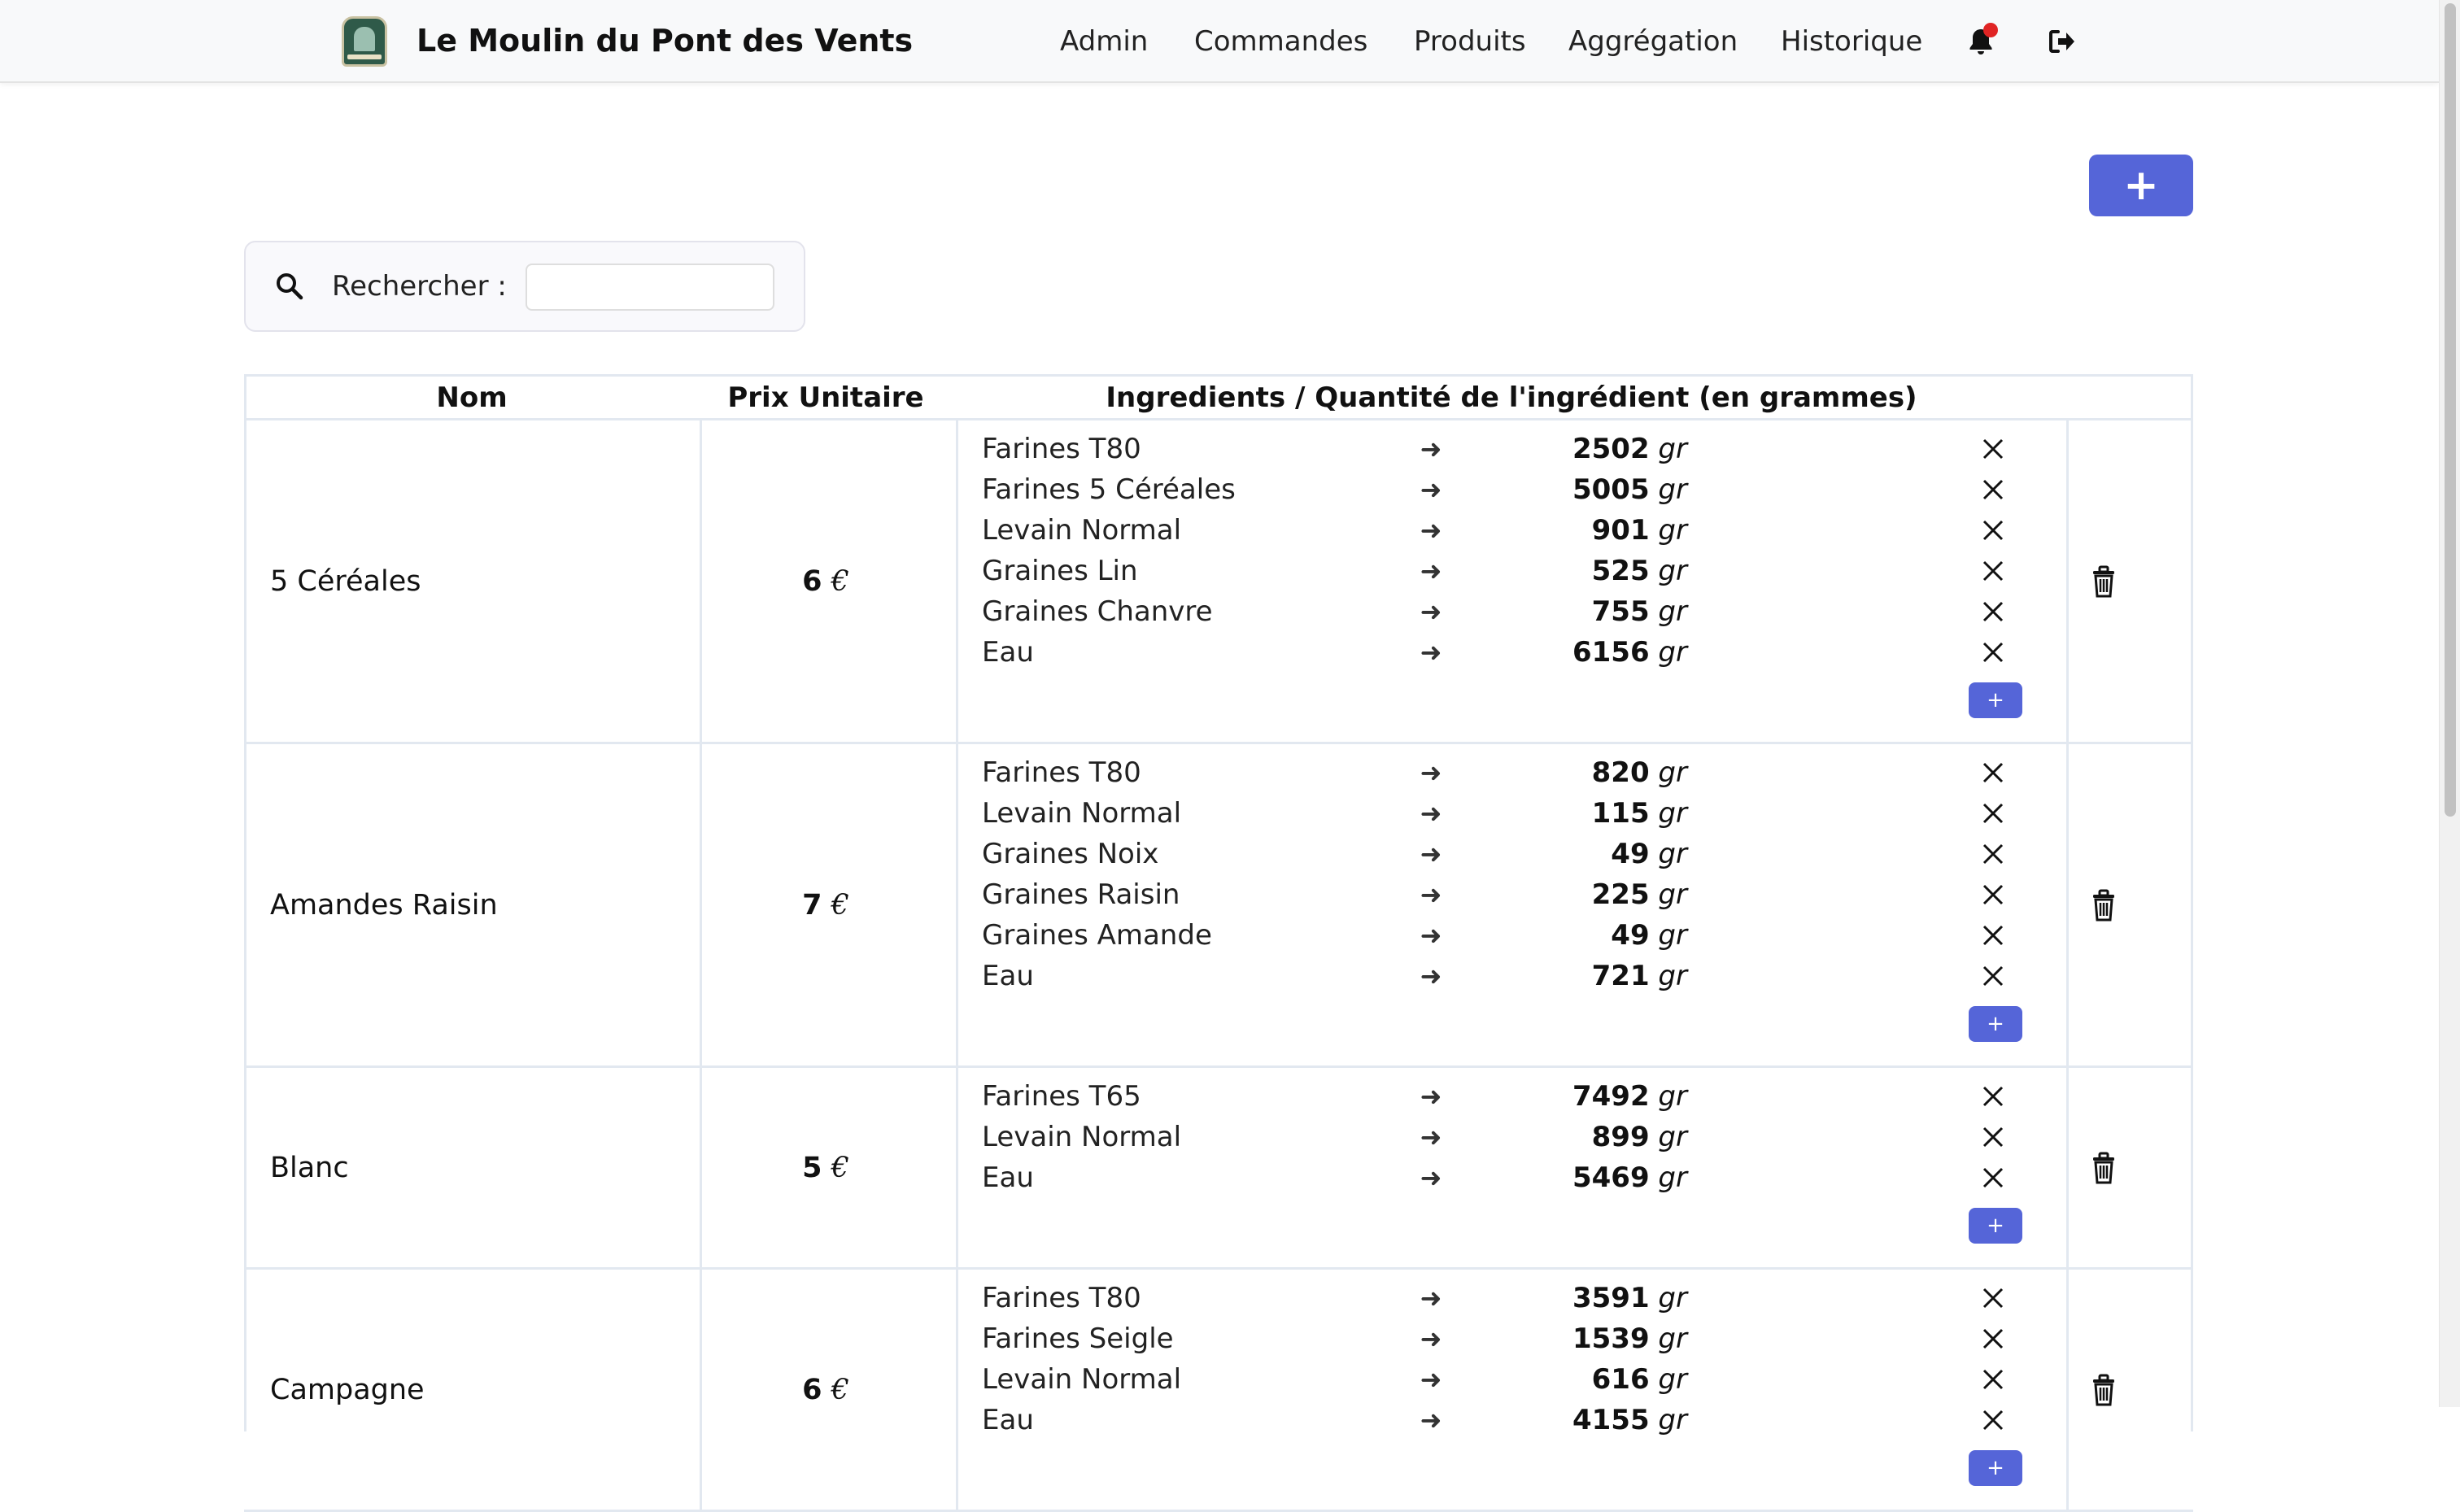 This screenshot has width=2460, height=1512. What do you see at coordinates (825, 581) in the screenshot?
I see `product-price: 6 €` at bounding box center [825, 581].